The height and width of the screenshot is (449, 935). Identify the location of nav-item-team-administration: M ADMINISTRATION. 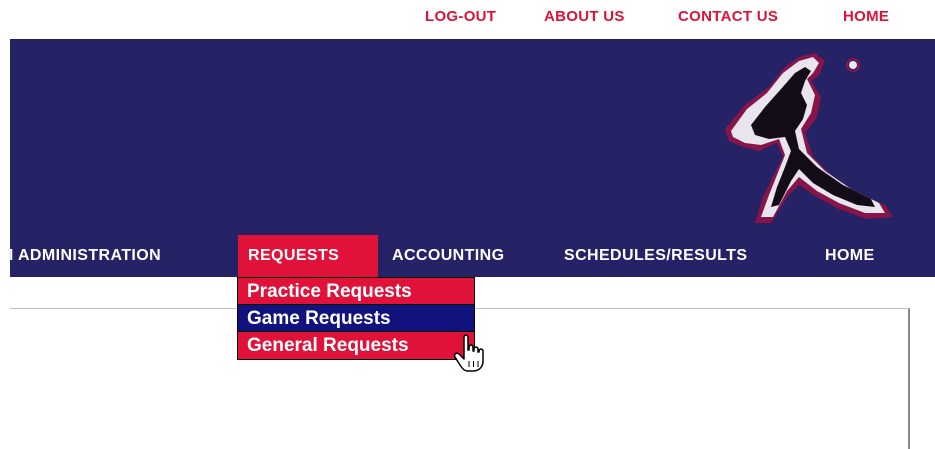
(85, 256).